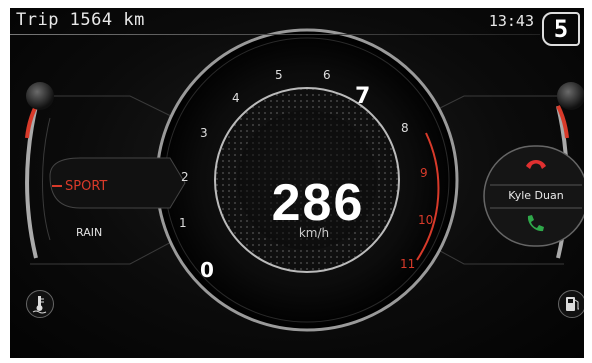 The width and height of the screenshot is (592, 363). Describe the element at coordinates (511, 21) in the screenshot. I see `clock: 13:43` at that location.